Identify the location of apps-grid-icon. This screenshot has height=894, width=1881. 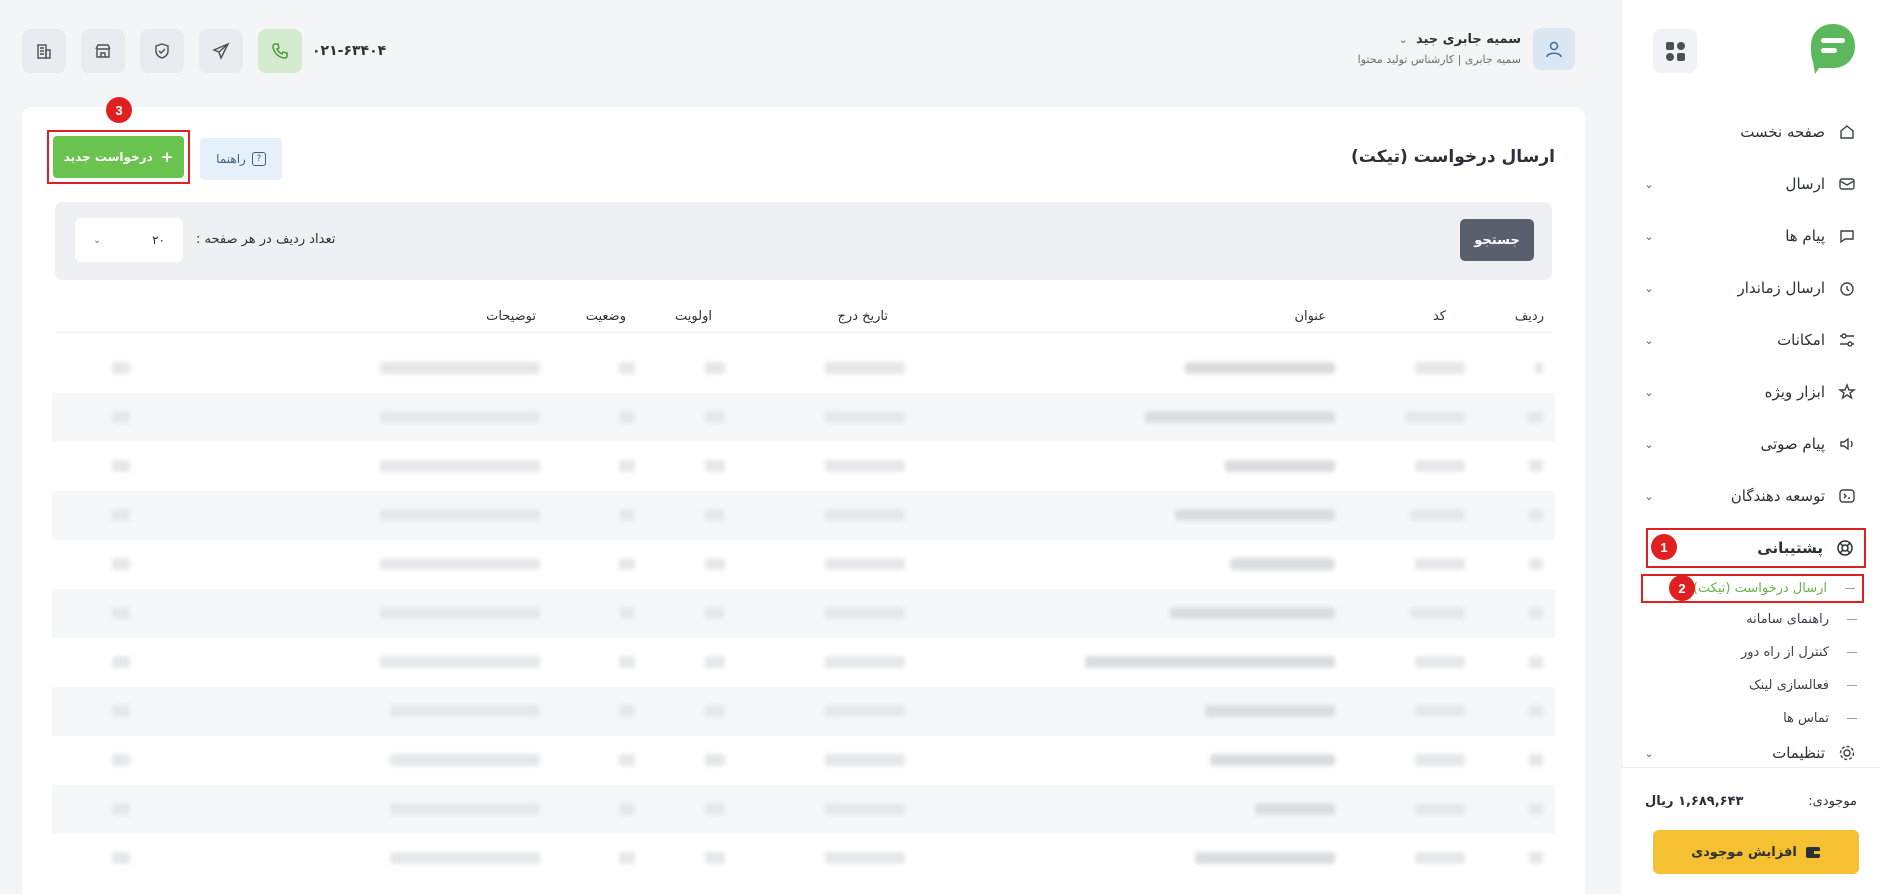
(1675, 51).